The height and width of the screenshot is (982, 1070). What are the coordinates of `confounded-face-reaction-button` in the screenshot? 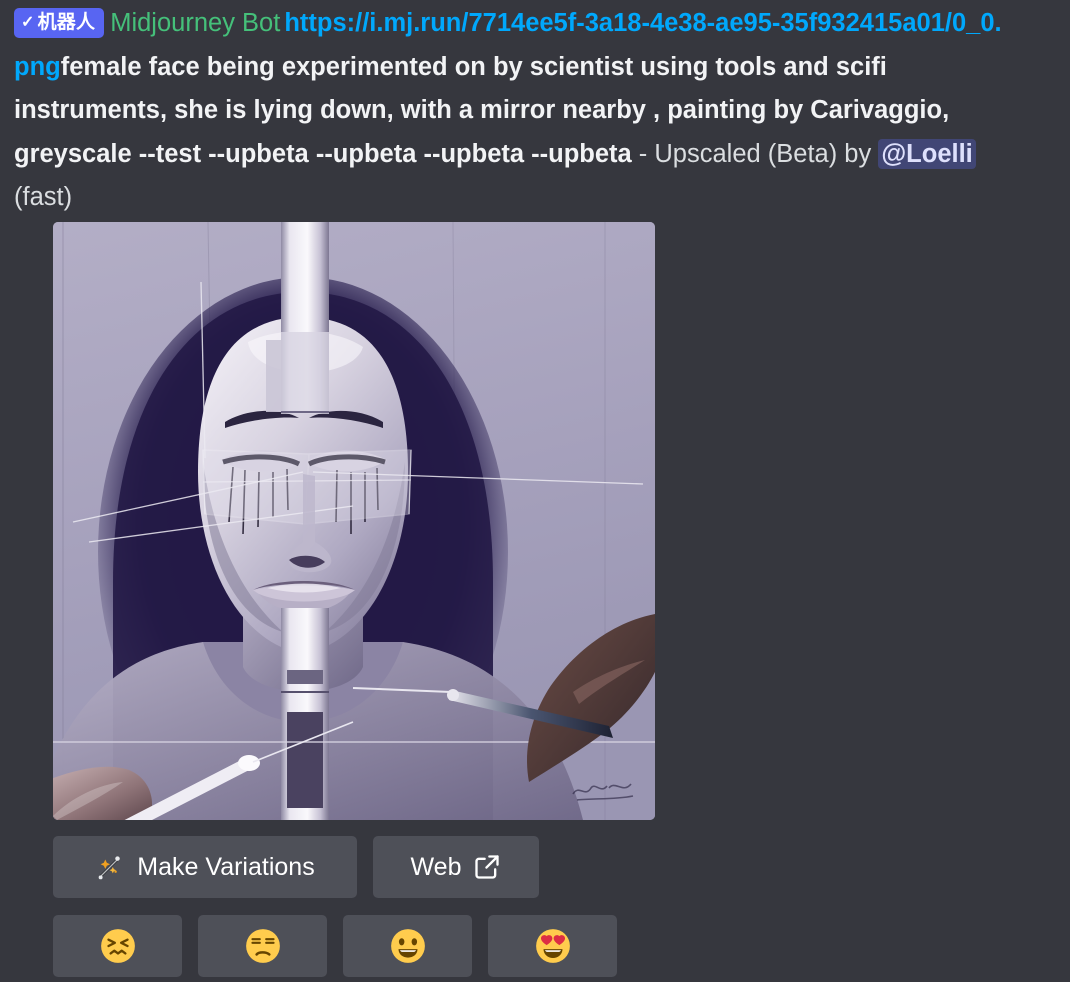 It's located at (117, 946).